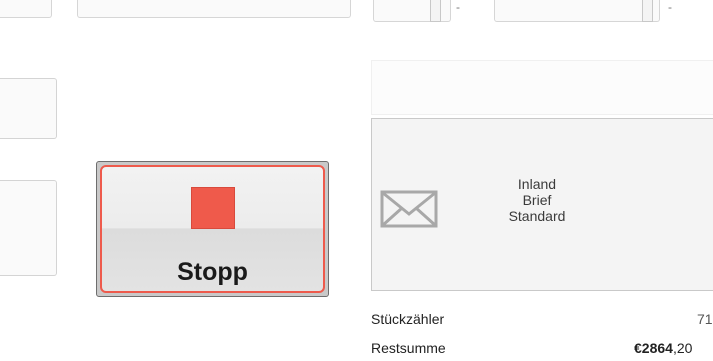 This screenshot has height=361, width=713. I want to click on top-left-field, so click(26, 9).